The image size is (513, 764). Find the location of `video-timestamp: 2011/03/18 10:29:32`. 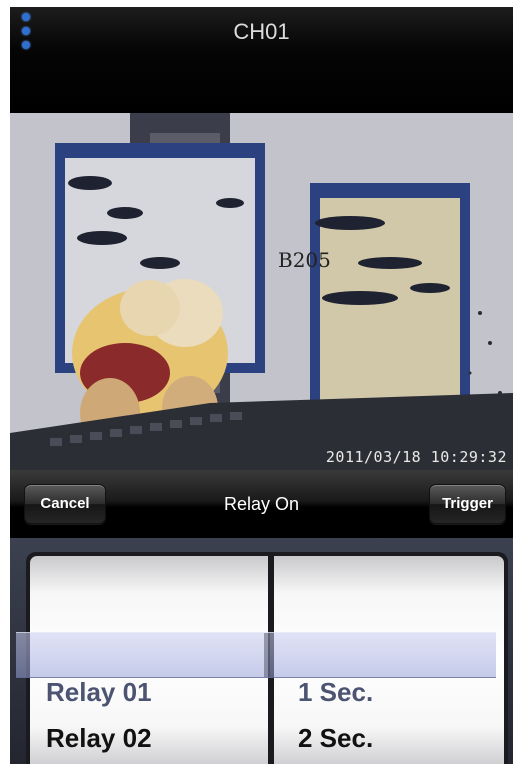

video-timestamp: 2011/03/18 10:29:32 is located at coordinates (416, 457).